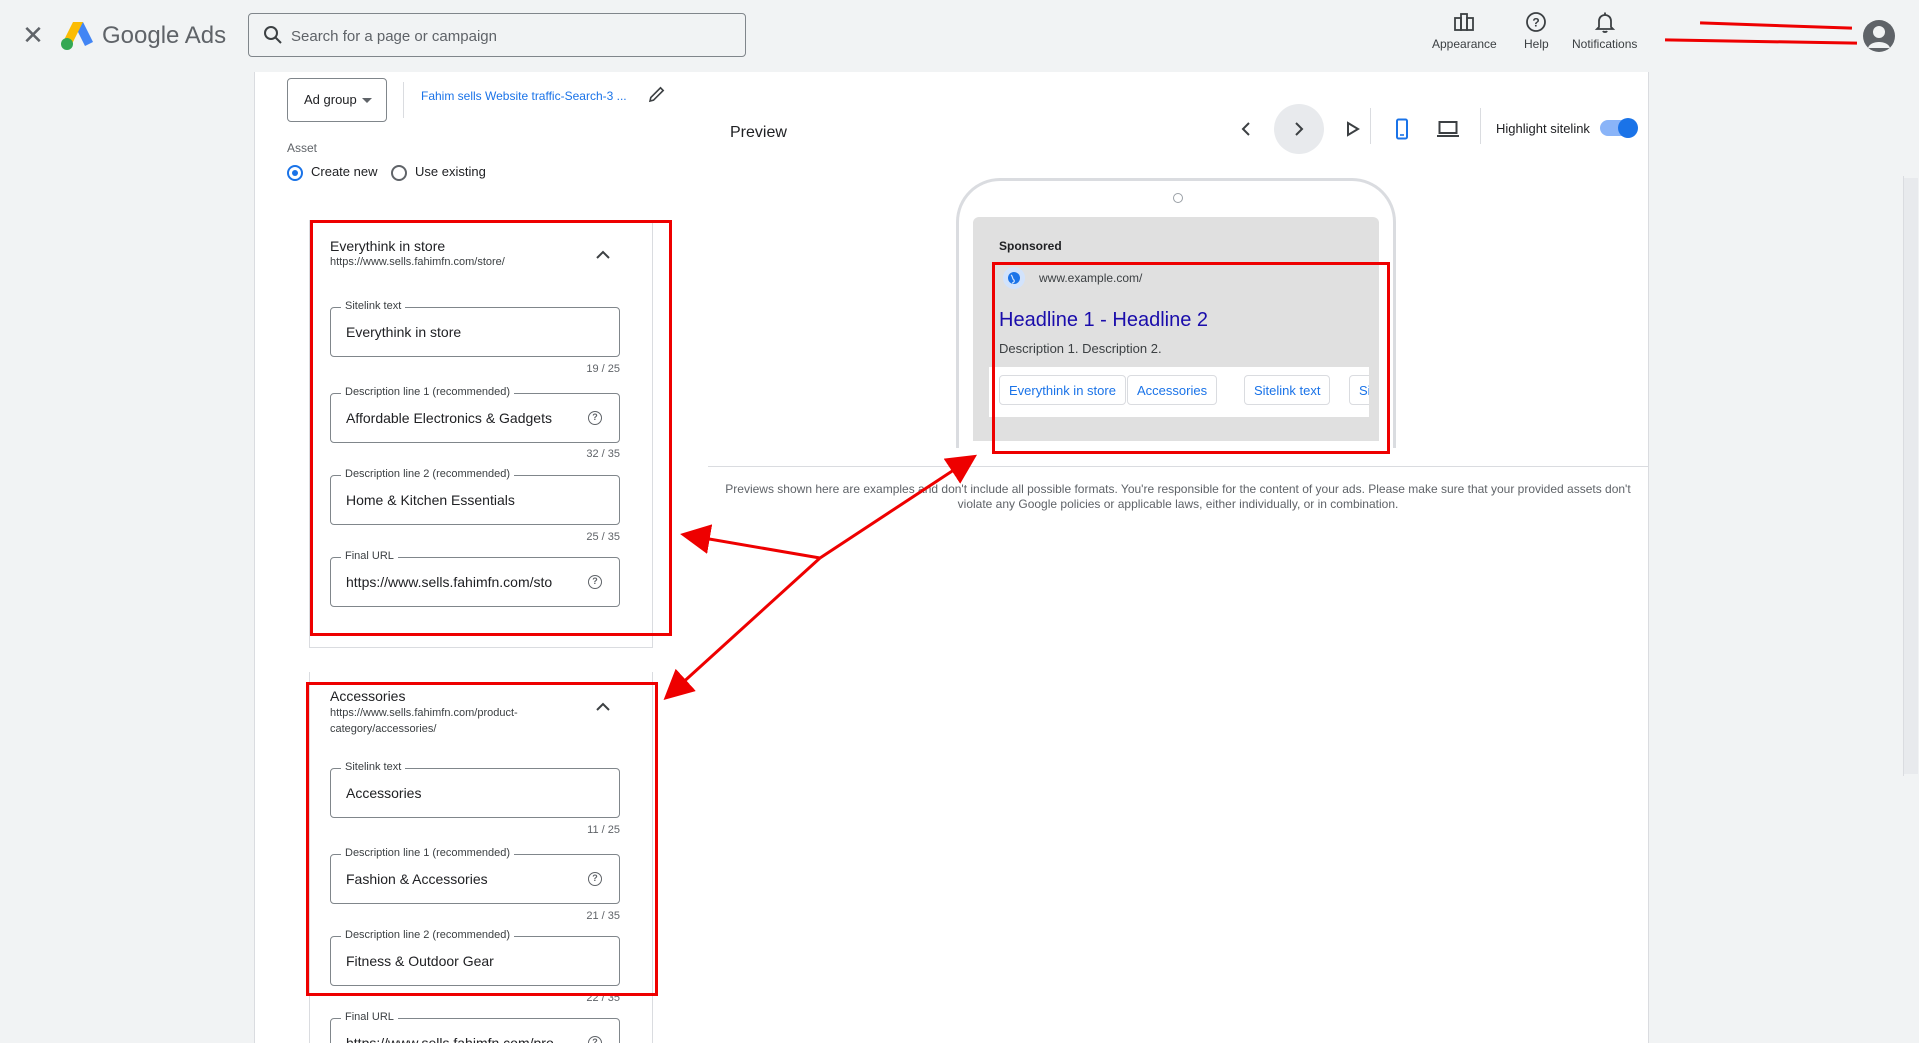 The width and height of the screenshot is (1919, 1043). Describe the element at coordinates (1464, 44) in the screenshot. I see `appearance-label: Appearance` at that location.